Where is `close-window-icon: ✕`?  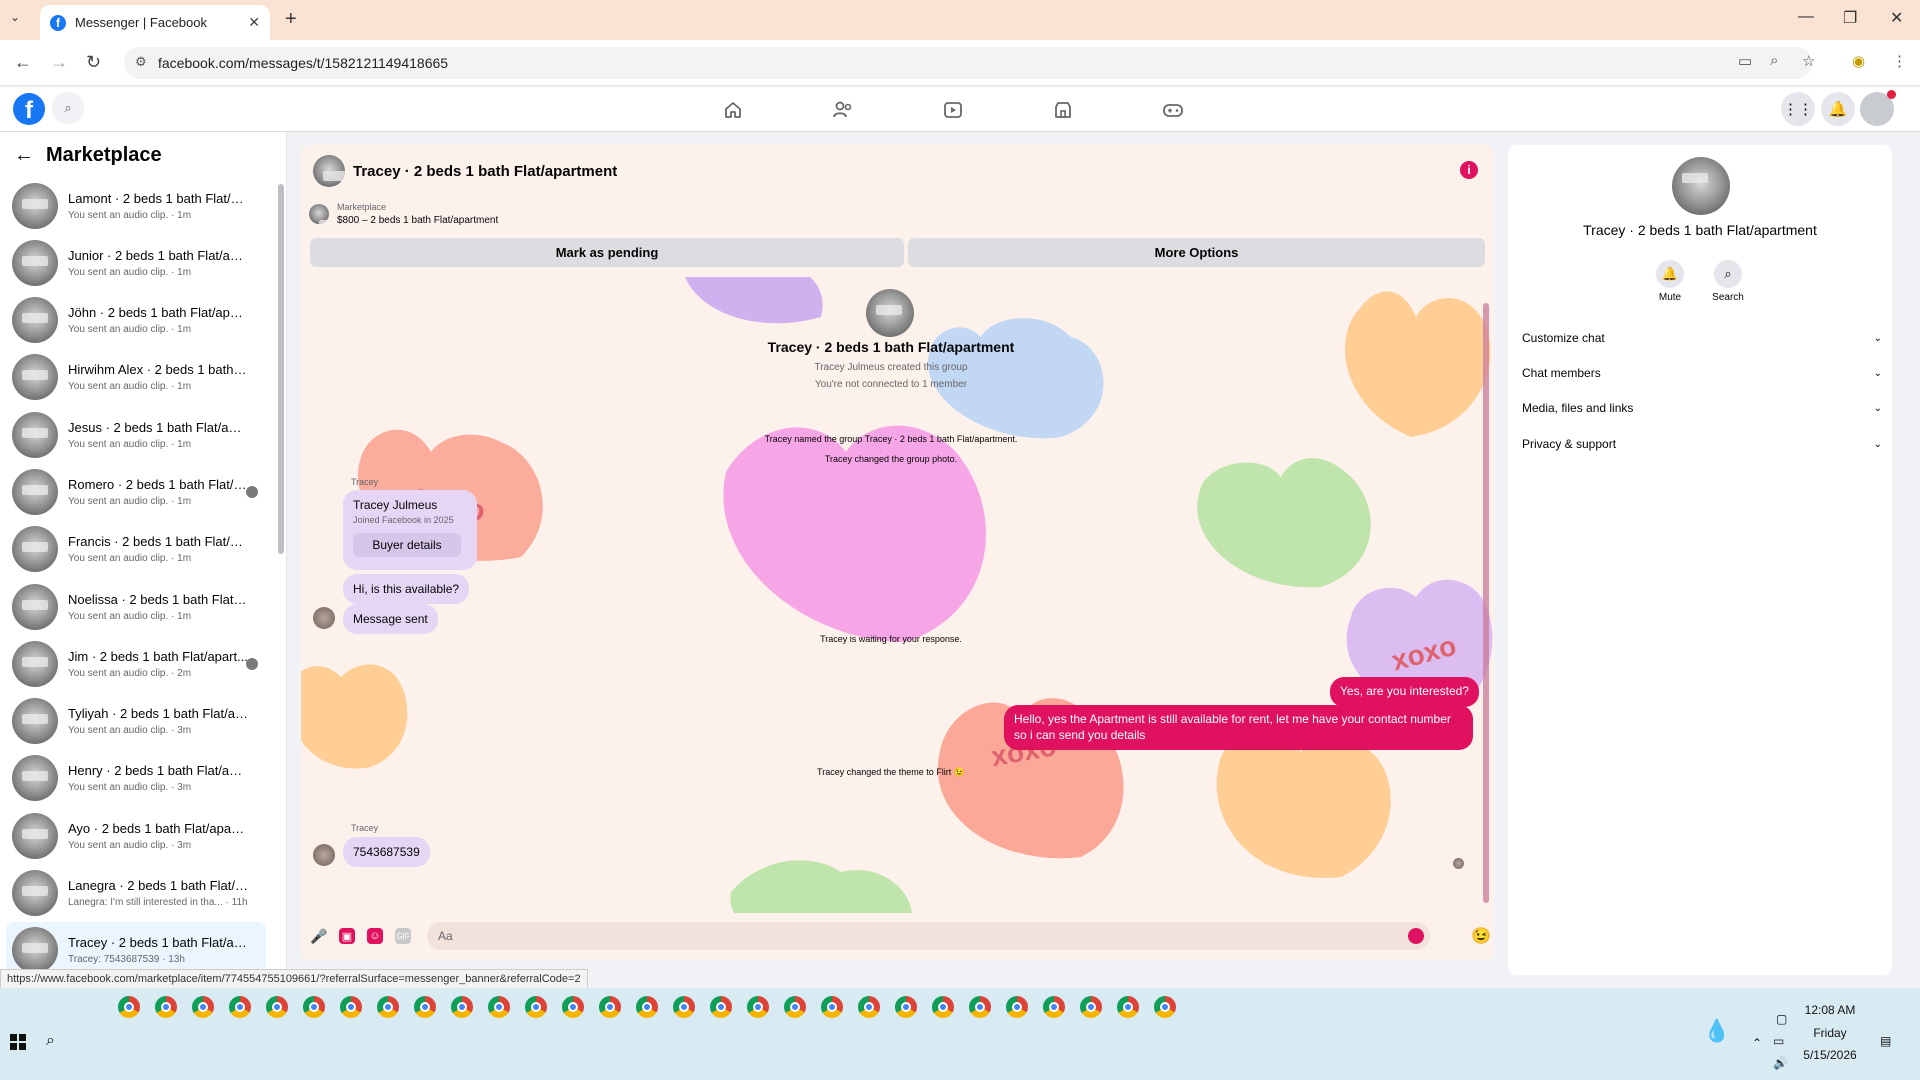 close-window-icon: ✕ is located at coordinates (1896, 18).